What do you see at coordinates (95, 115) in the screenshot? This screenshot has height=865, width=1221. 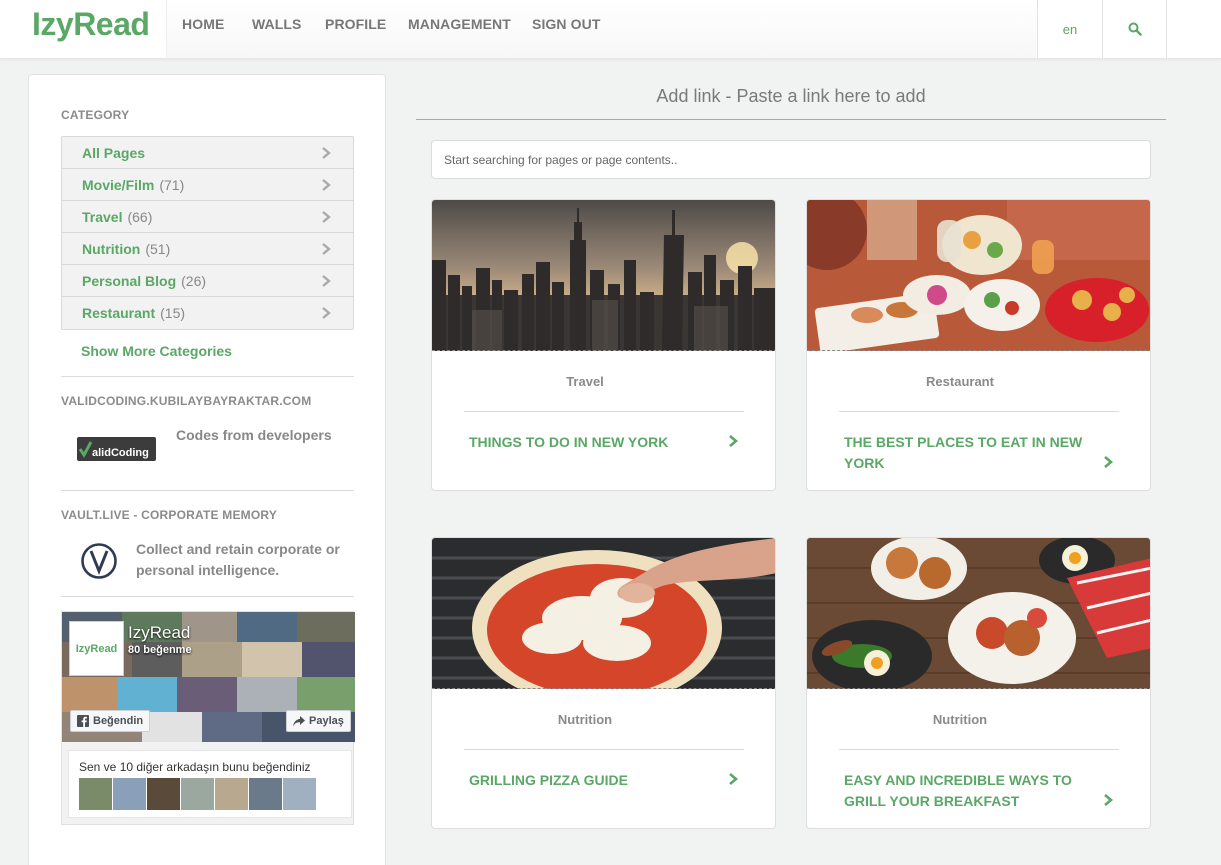 I see `category-heading: CATEGORY` at bounding box center [95, 115].